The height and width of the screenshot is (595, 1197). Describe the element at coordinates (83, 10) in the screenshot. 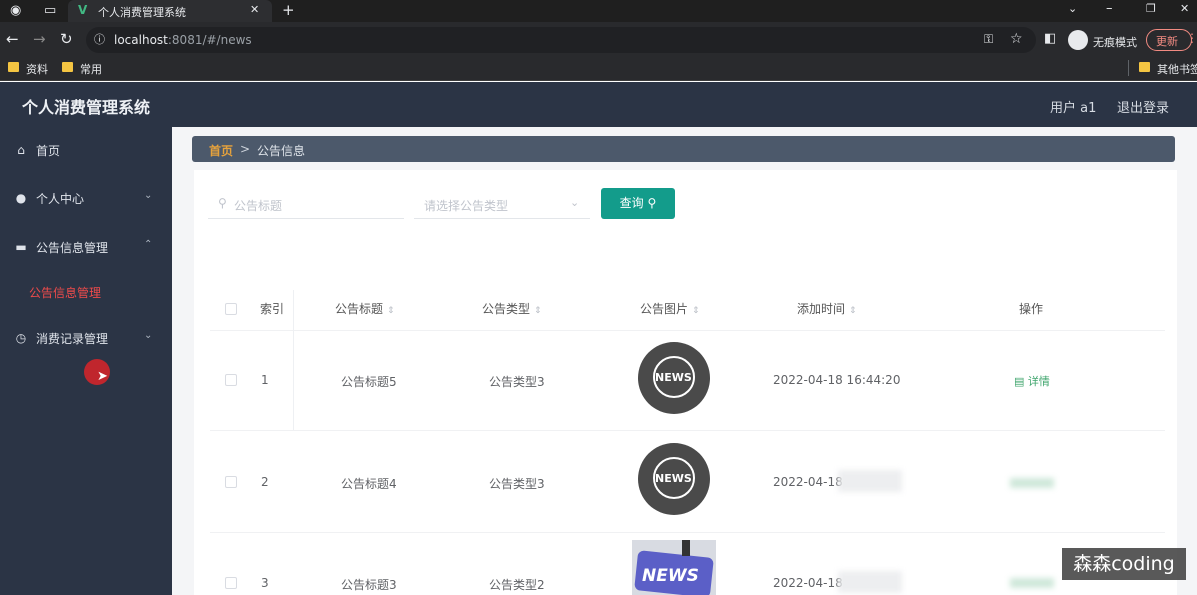

I see `vue-logo-icon: V` at that location.